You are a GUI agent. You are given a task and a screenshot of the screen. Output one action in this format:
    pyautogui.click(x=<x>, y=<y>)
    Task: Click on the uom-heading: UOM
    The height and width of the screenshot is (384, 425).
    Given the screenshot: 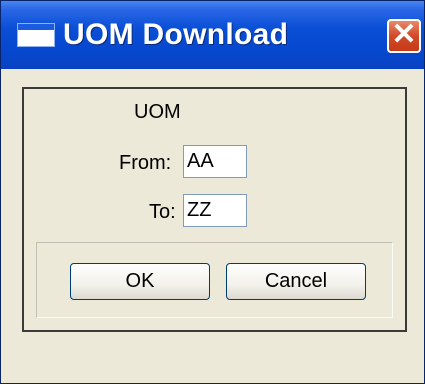 What is the action you would take?
    pyautogui.click(x=157, y=112)
    